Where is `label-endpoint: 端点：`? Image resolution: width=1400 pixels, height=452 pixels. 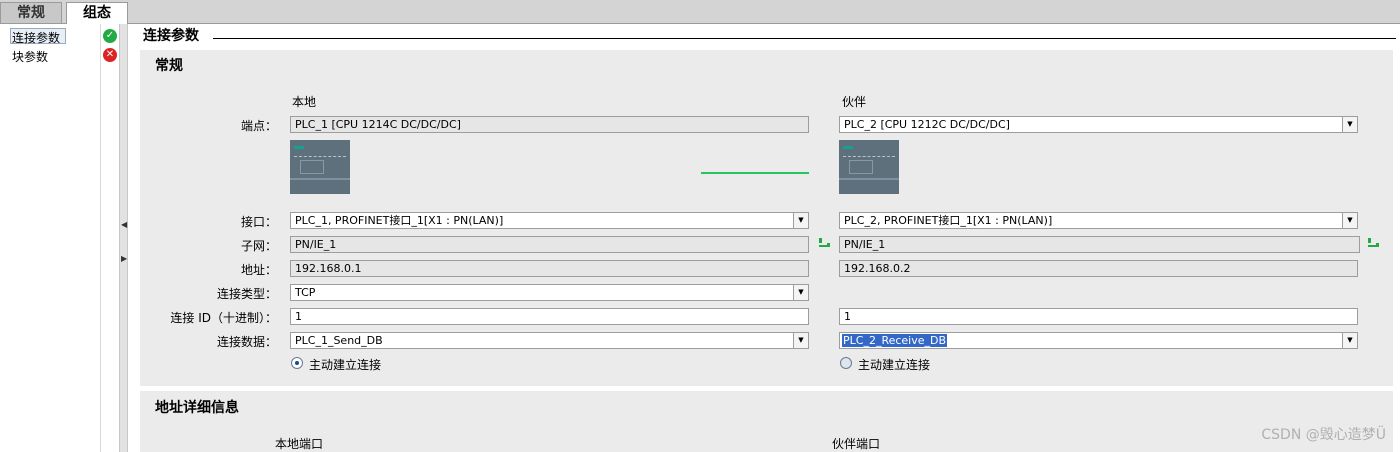 label-endpoint: 端点： is located at coordinates (258, 126).